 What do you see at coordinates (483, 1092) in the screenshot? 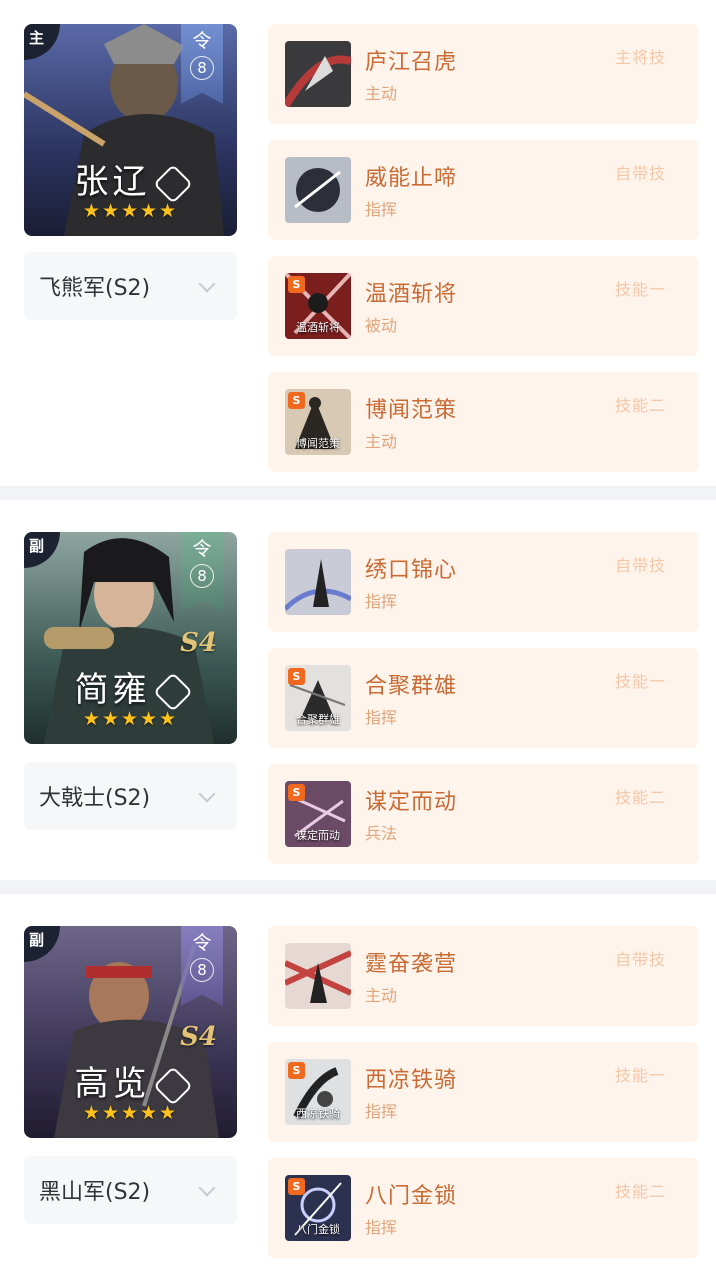
I see `skill-card: S 西凉铁骑 西凉铁骑 指挥 技能一` at bounding box center [483, 1092].